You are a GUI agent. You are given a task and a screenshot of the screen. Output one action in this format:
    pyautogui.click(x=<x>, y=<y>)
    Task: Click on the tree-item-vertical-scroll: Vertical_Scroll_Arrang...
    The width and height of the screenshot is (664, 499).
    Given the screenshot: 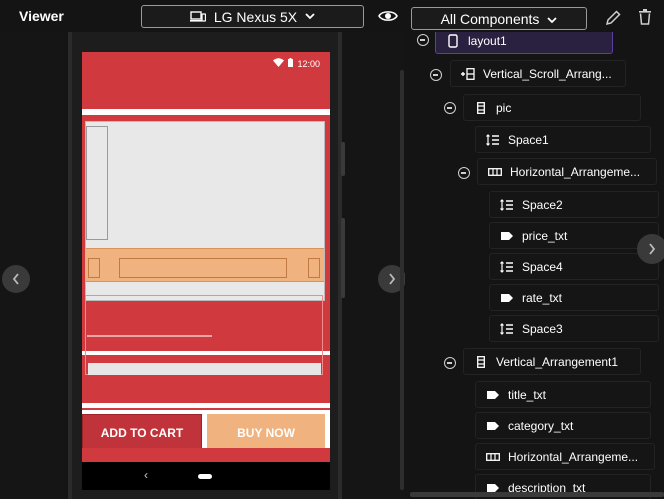 What is the action you would take?
    pyautogui.click(x=538, y=73)
    